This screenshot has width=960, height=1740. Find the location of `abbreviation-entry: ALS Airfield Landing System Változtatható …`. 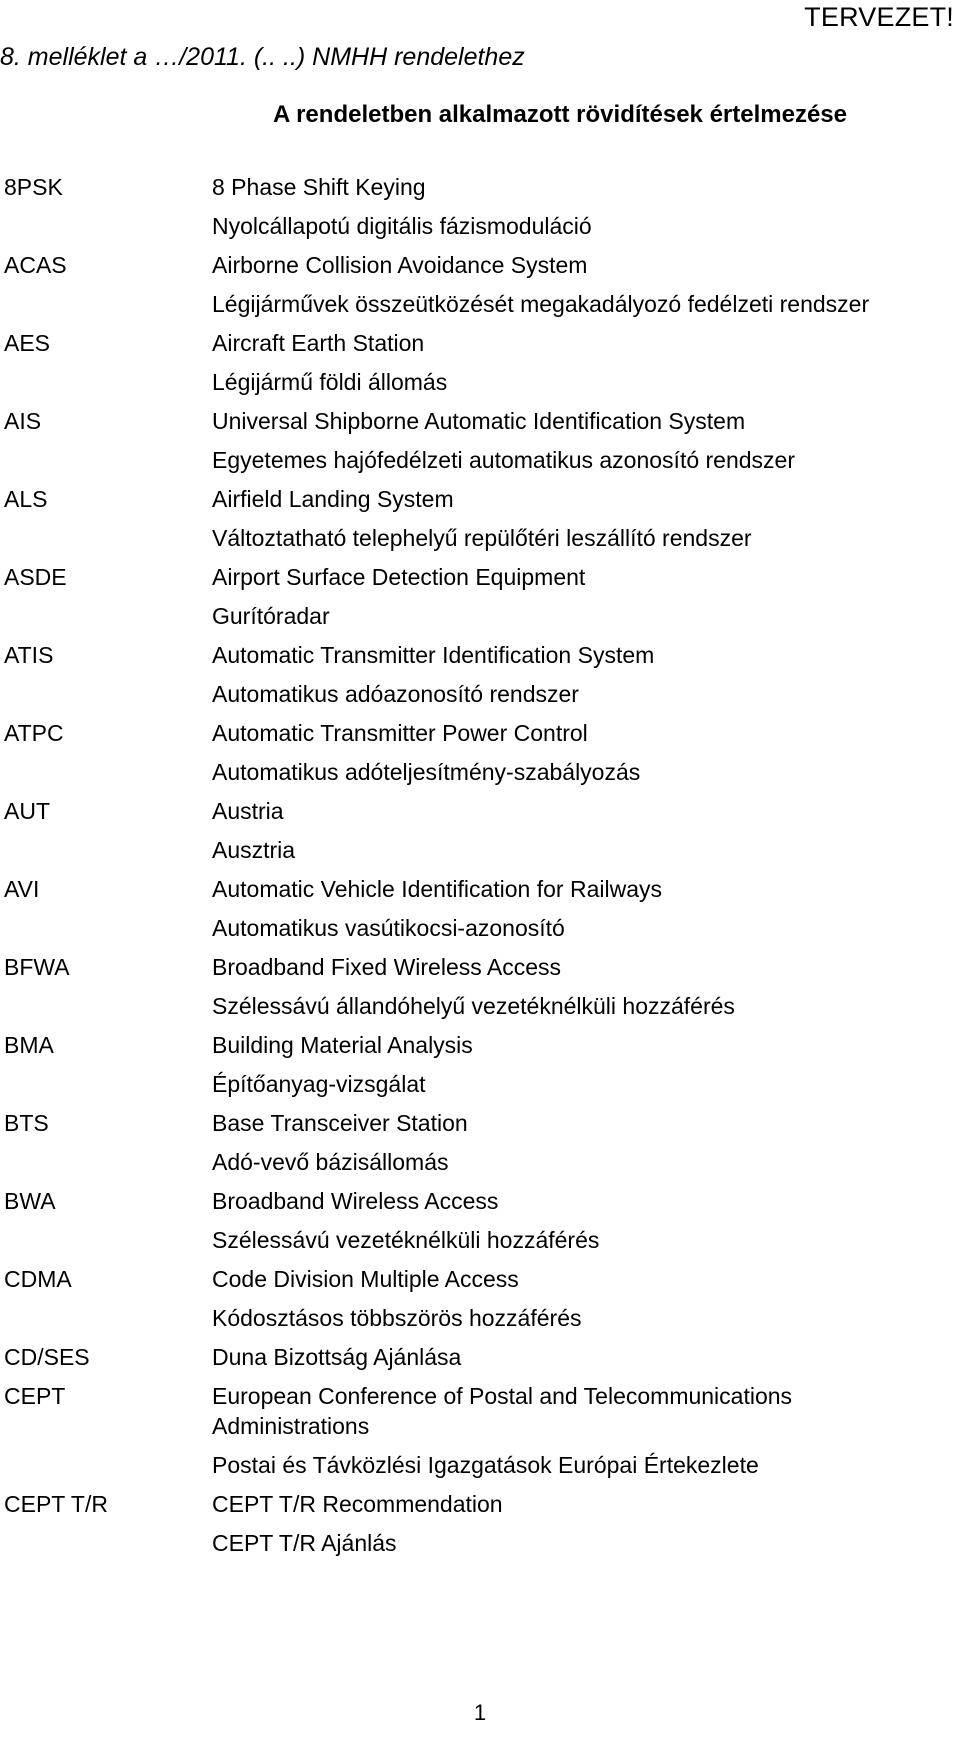

abbreviation-entry: ALS Airfield Landing System Változtatható … is located at coordinates (480, 519).